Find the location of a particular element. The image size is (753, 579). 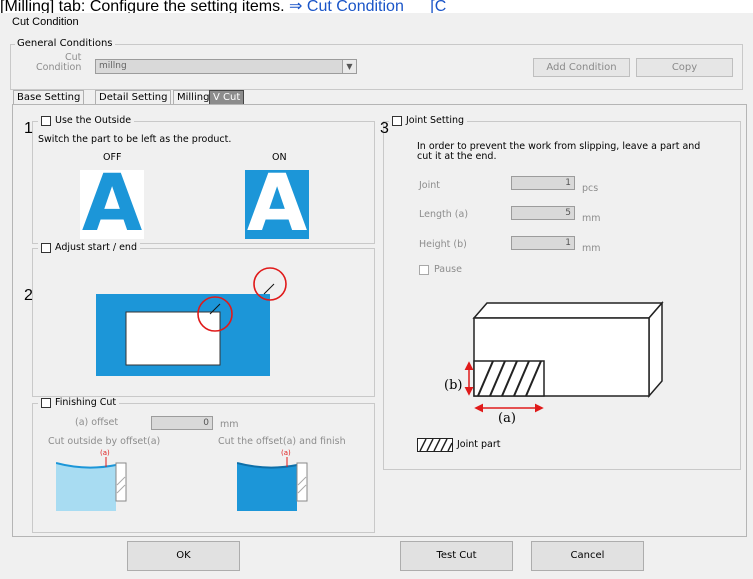

cancel-button: Cancel is located at coordinates (587, 556).